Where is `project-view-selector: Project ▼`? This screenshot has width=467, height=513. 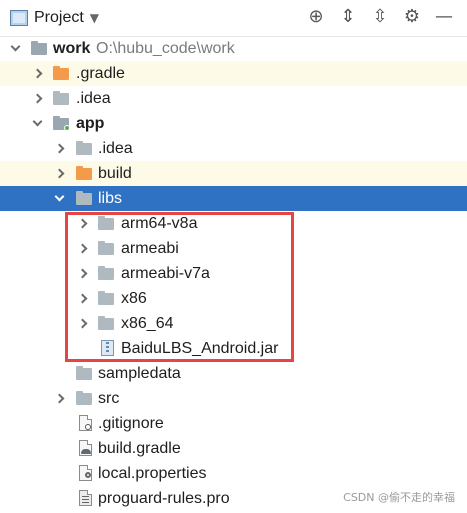 project-view-selector: Project ▼ is located at coordinates (54, 18).